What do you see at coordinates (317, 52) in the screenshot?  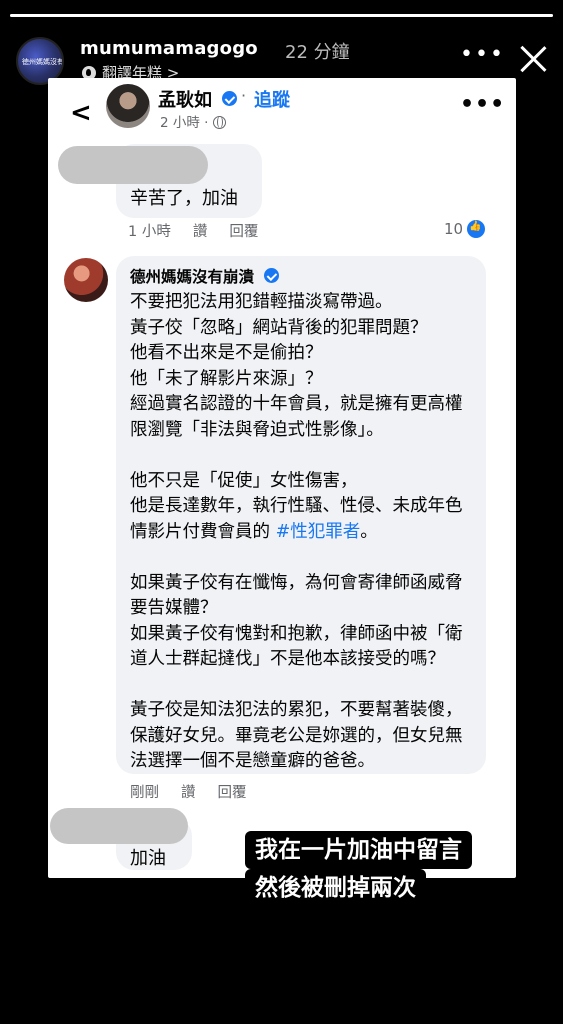 I see `story-posted-time: 22 分鐘` at bounding box center [317, 52].